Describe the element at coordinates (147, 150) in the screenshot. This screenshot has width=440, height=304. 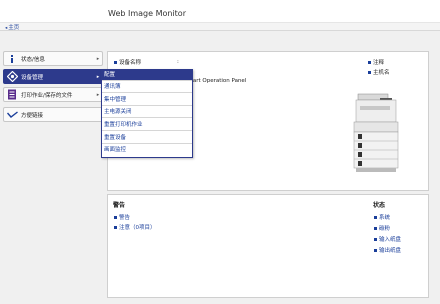
I see `menu-item-screen-monitoring: 画面监控` at that location.